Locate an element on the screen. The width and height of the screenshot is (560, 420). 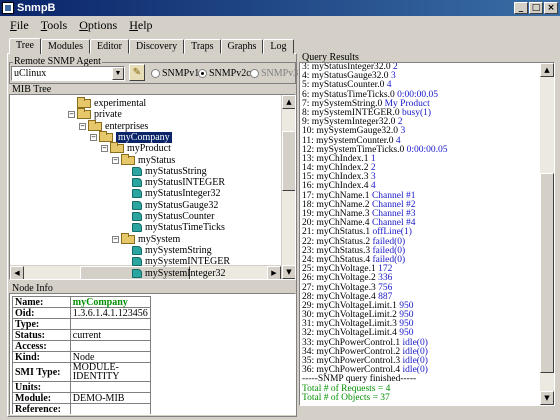
tab-modules: Modules is located at coordinates (65, 46).